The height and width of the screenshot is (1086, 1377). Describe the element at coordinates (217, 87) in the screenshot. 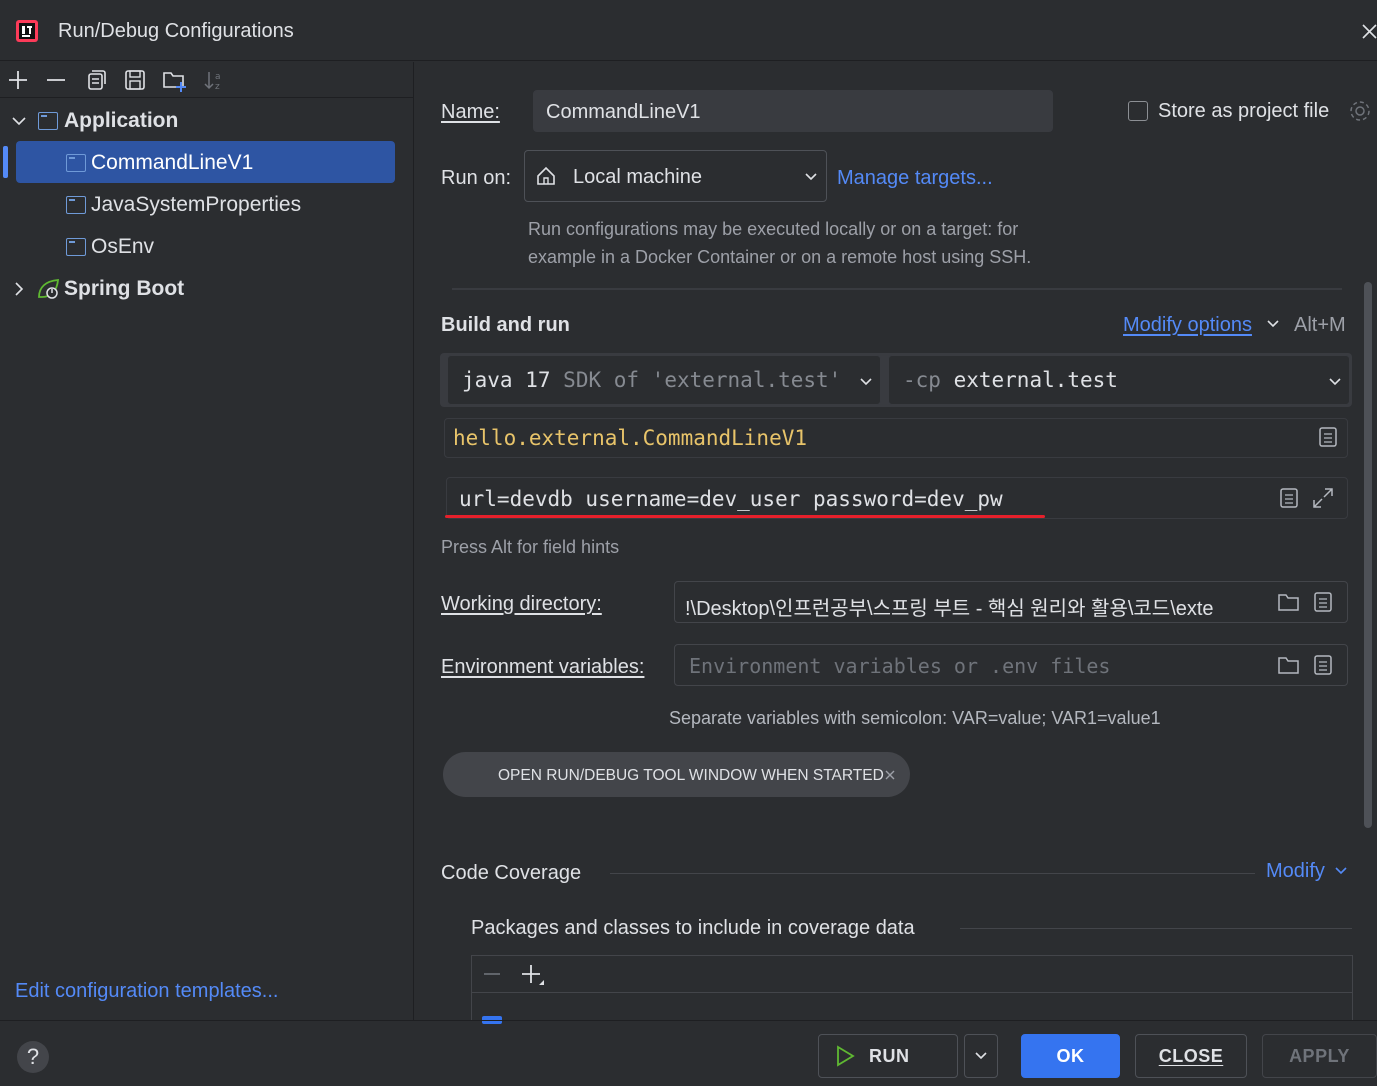

I see `svg-text: z` at that location.